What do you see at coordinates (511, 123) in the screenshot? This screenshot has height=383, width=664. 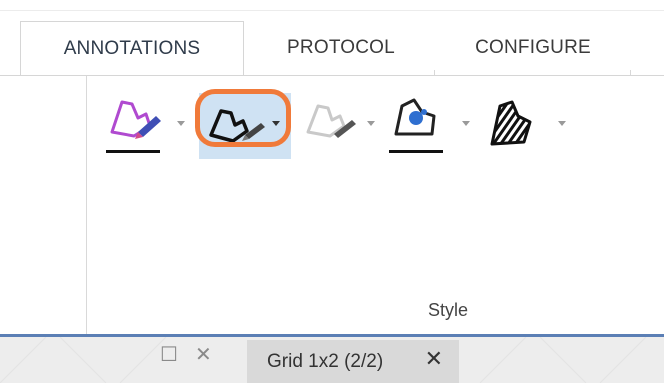 I see `pattern-shape-icon` at bounding box center [511, 123].